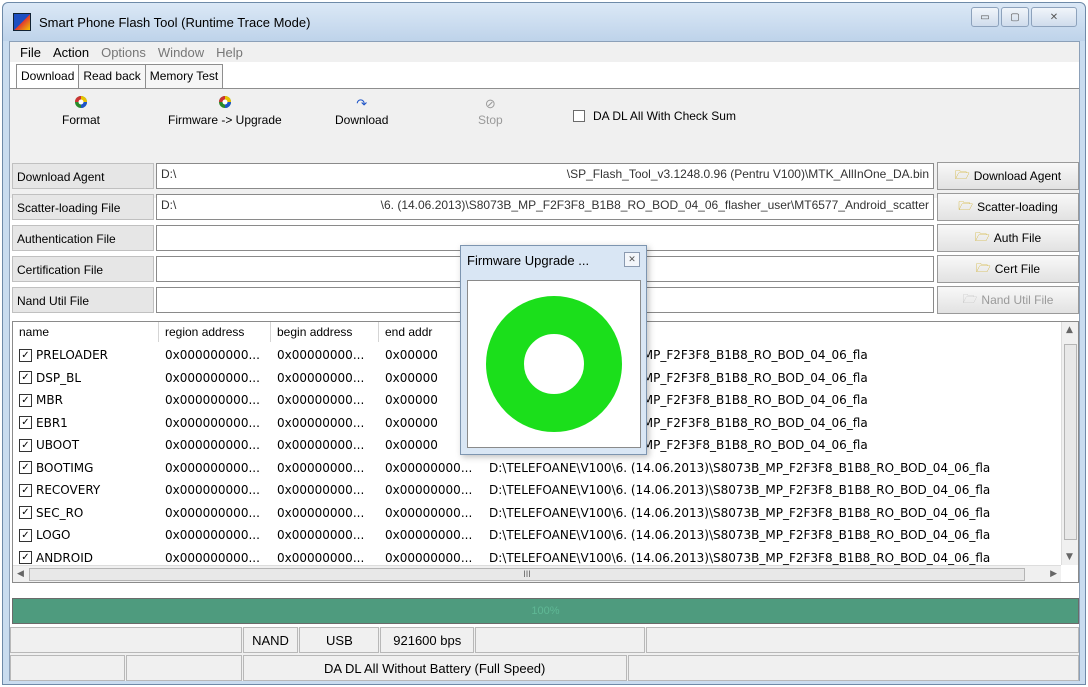 The height and width of the screenshot is (687, 1088). Describe the element at coordinates (325, 332) in the screenshot. I see `column-header-begin-address: begin address` at that location.